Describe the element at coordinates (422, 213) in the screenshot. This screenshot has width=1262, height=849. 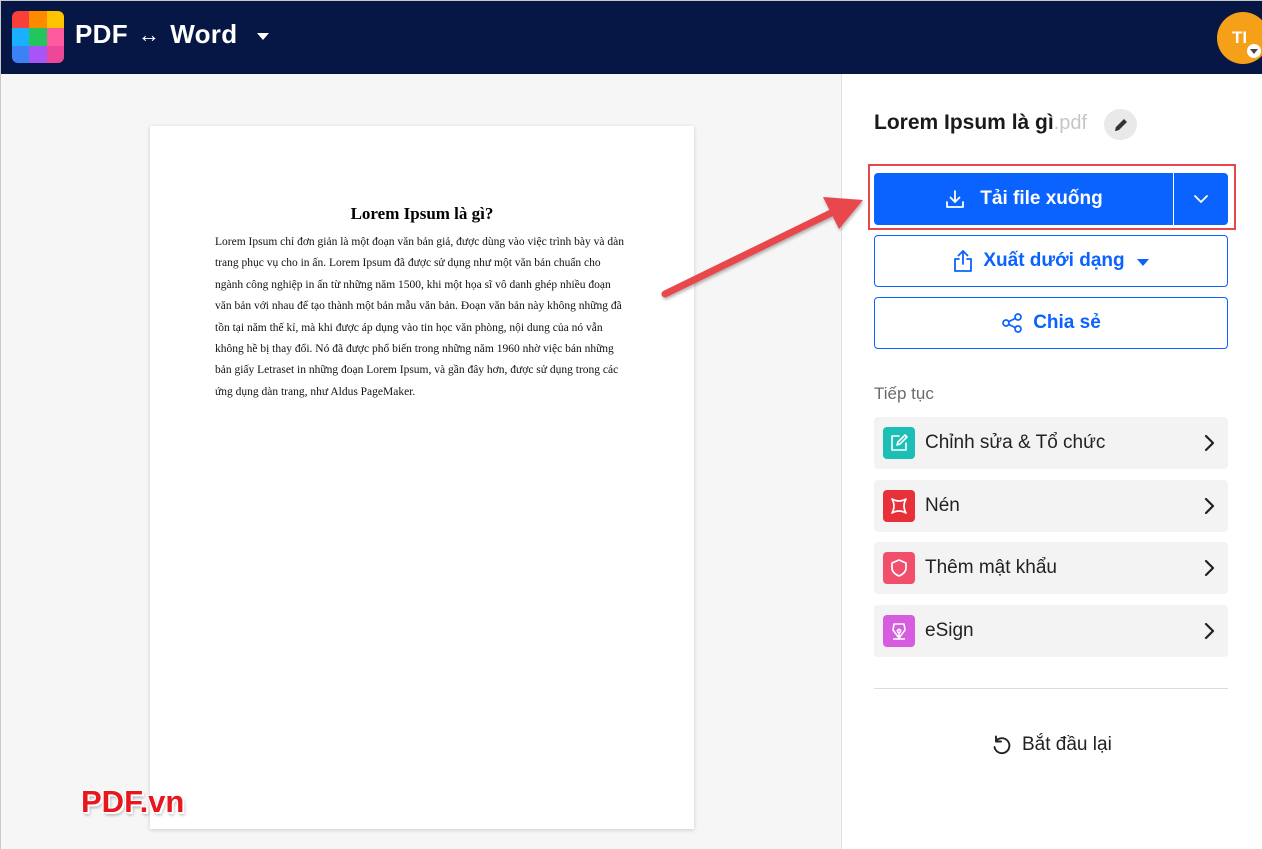
I see `document-title: Lorem Ipsum là gì?` at that location.